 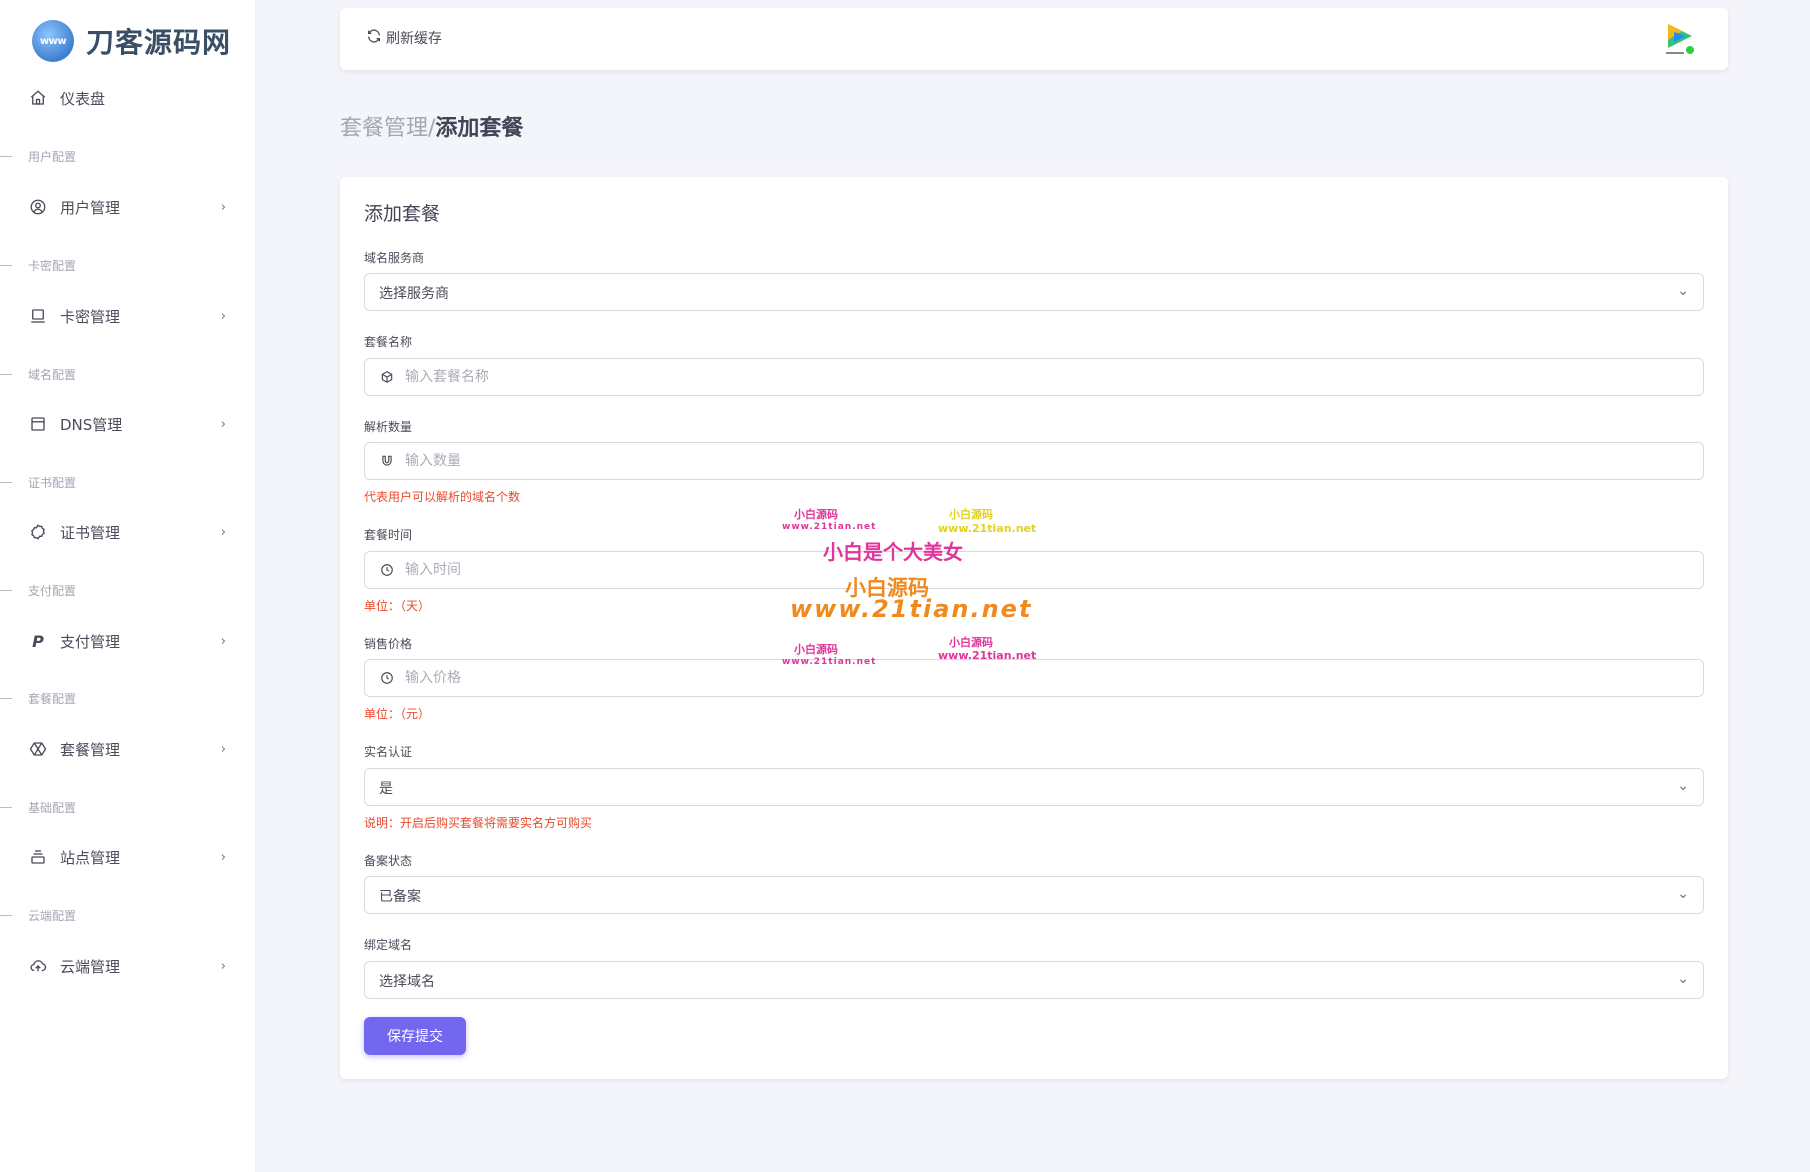 I want to click on section-title: 域名配置, so click(x=52, y=374).